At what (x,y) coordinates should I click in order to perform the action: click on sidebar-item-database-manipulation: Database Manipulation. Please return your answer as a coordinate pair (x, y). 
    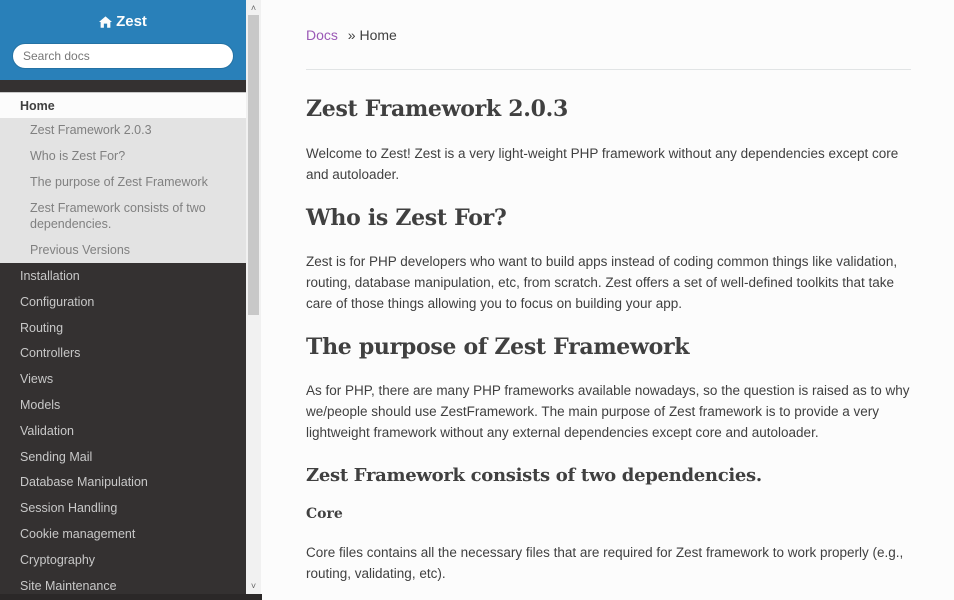
    Looking at the image, I should click on (123, 482).